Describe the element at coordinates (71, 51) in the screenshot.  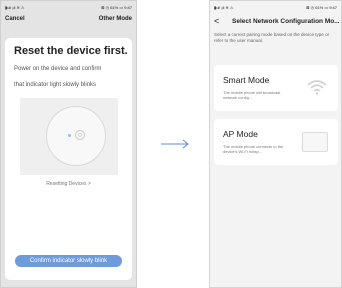
I see `page-title: Reset the device first.` at that location.